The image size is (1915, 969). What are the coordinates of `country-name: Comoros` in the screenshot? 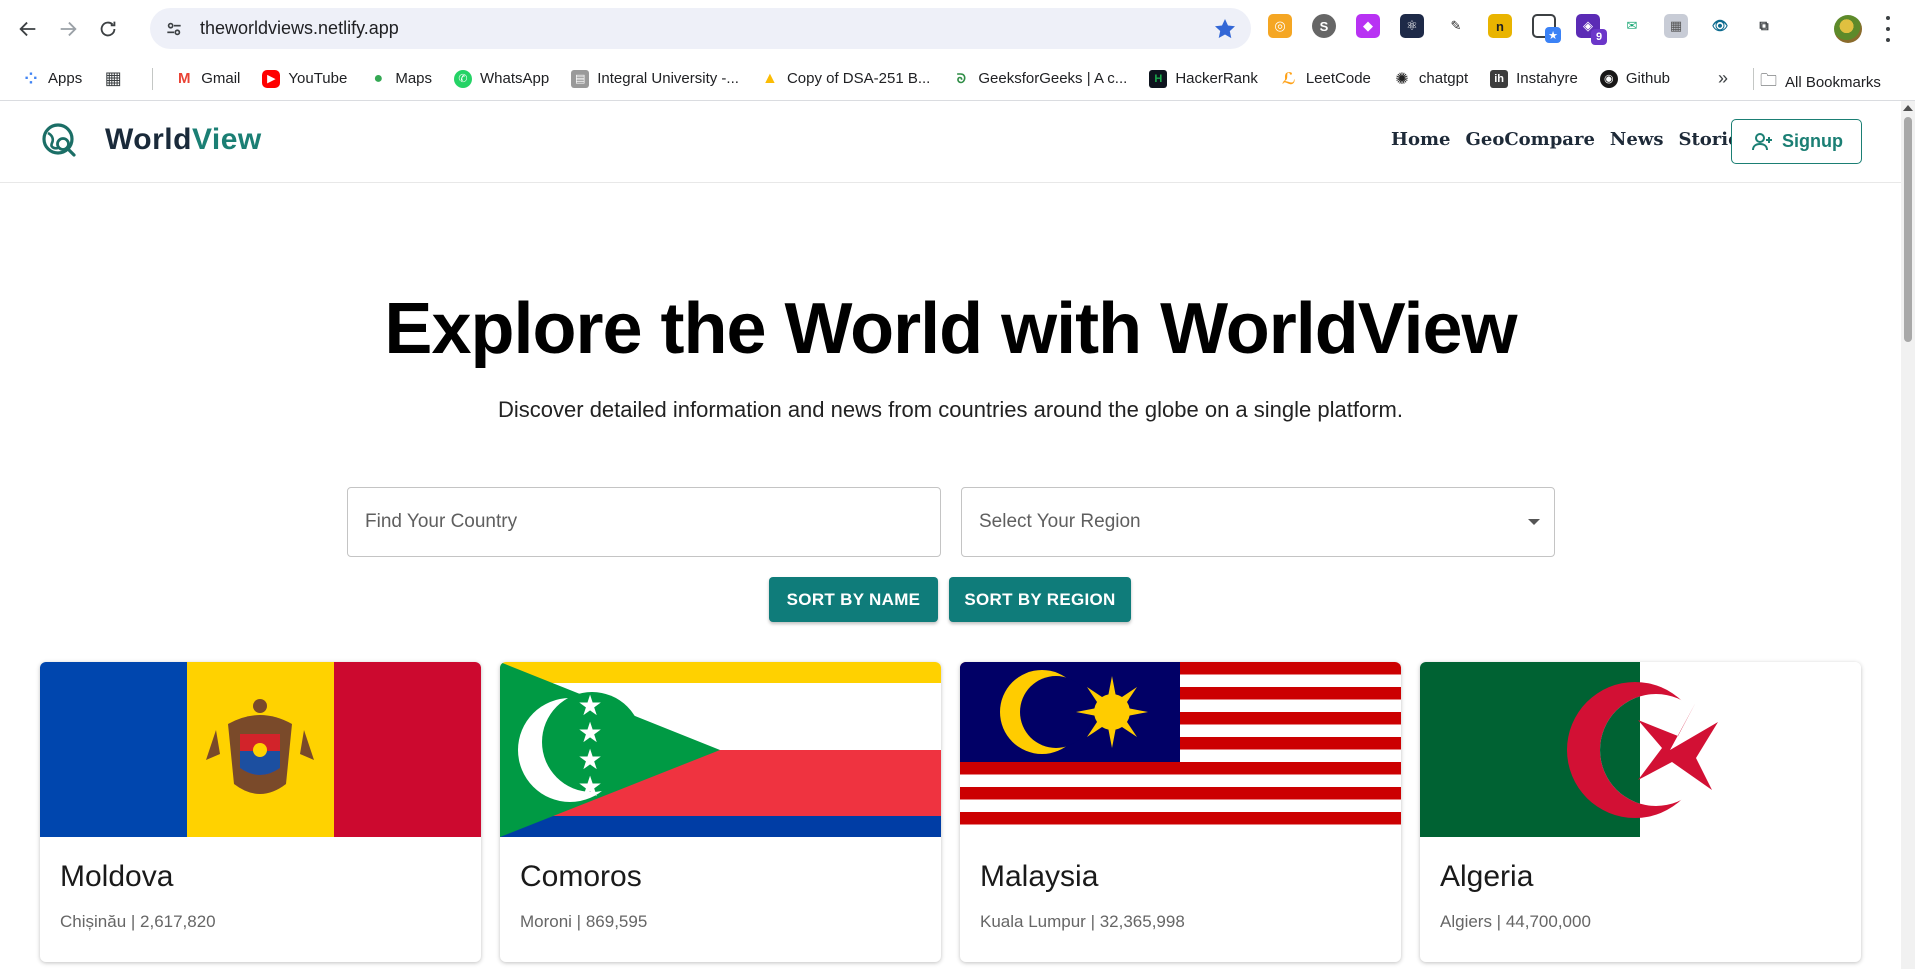 It's located at (581, 876).